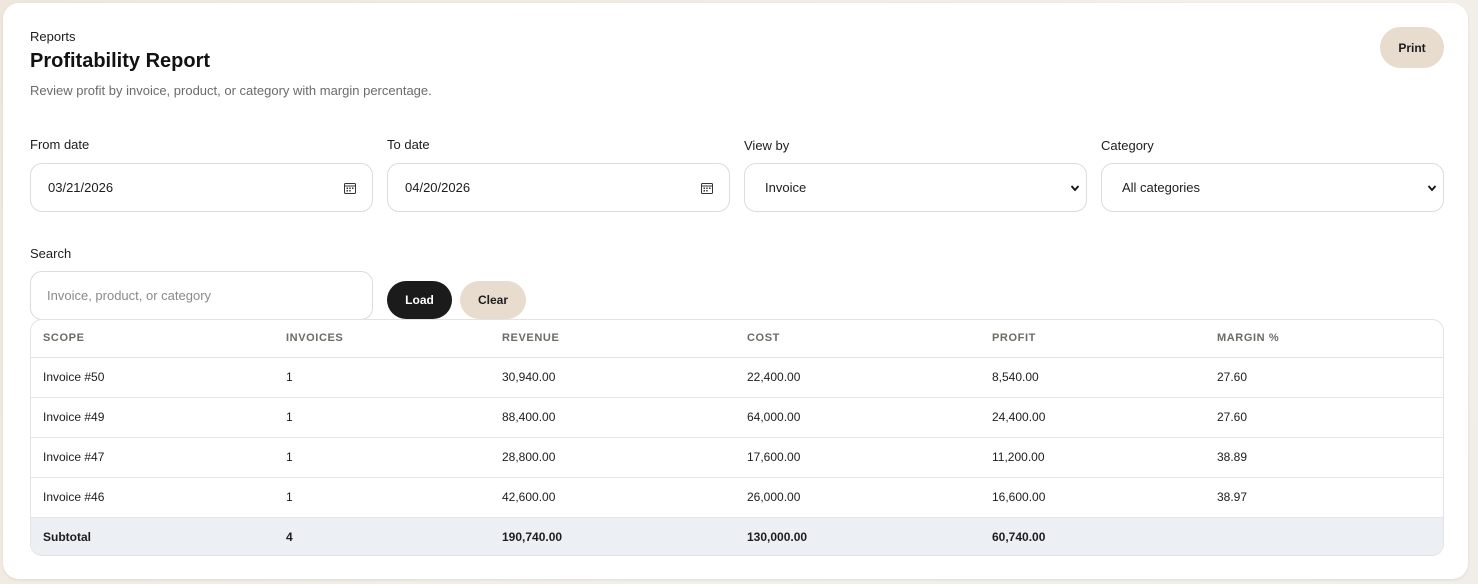  What do you see at coordinates (1324, 339) in the screenshot?
I see `column-header-margin: MARGIN %` at bounding box center [1324, 339].